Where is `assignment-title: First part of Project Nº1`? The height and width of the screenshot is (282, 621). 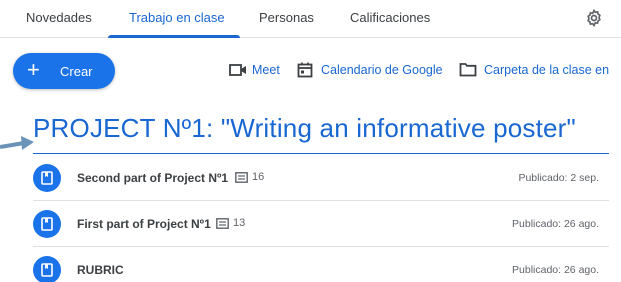
assignment-title: First part of Project Nº1 is located at coordinates (144, 224).